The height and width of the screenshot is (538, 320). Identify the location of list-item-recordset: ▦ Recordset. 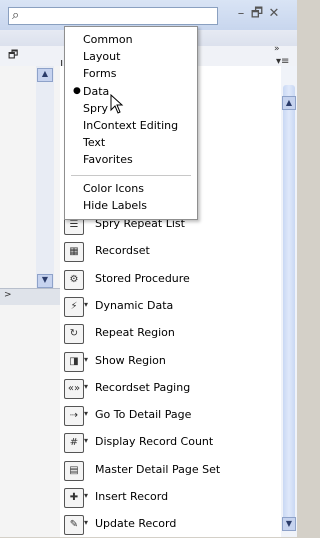
(170, 252).